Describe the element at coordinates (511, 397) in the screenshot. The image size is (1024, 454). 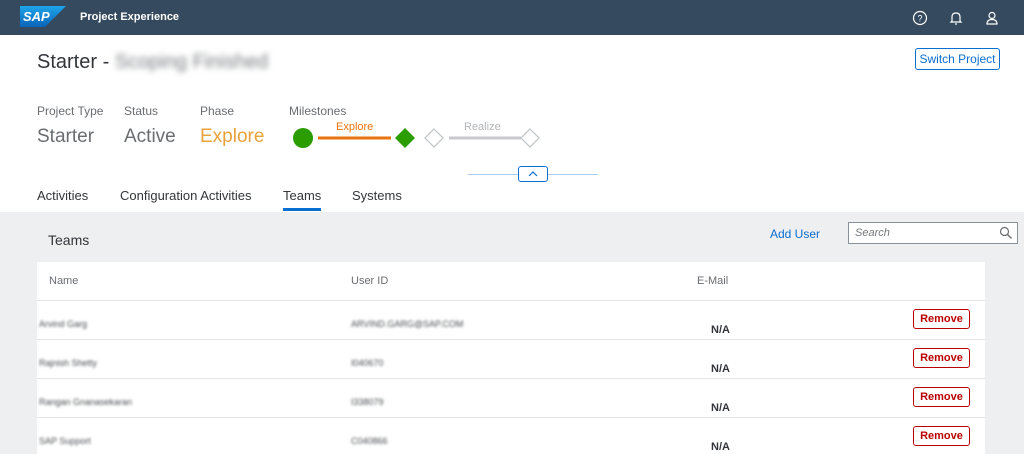
I see `table-row: Rangan Gnanasekaran I338079 N/A Remove` at that location.